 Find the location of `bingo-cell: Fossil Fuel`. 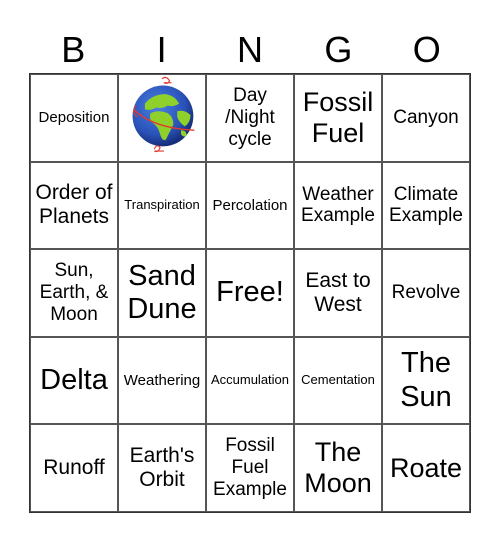

bingo-cell: Fossil Fuel is located at coordinates (338, 118).